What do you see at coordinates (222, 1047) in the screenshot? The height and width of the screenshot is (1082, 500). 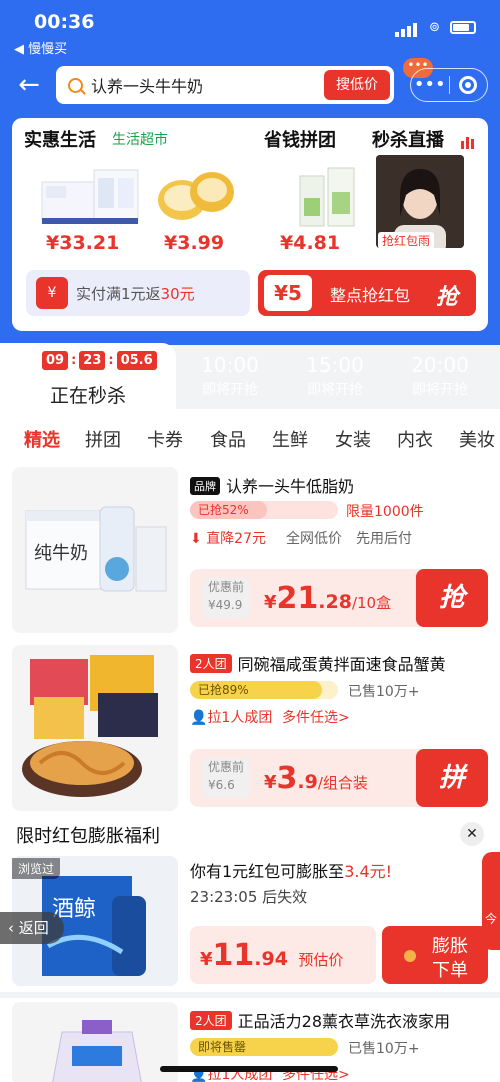 I see `progress-text: 即将售罄` at bounding box center [222, 1047].